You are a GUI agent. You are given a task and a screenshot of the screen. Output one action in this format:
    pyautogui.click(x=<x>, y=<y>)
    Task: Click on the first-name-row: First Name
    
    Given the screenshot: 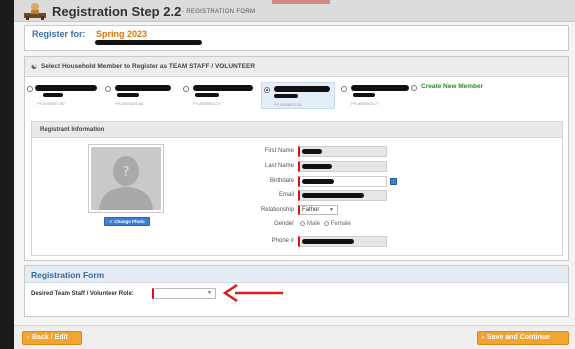 What is the action you would take?
    pyautogui.click(x=297, y=152)
    